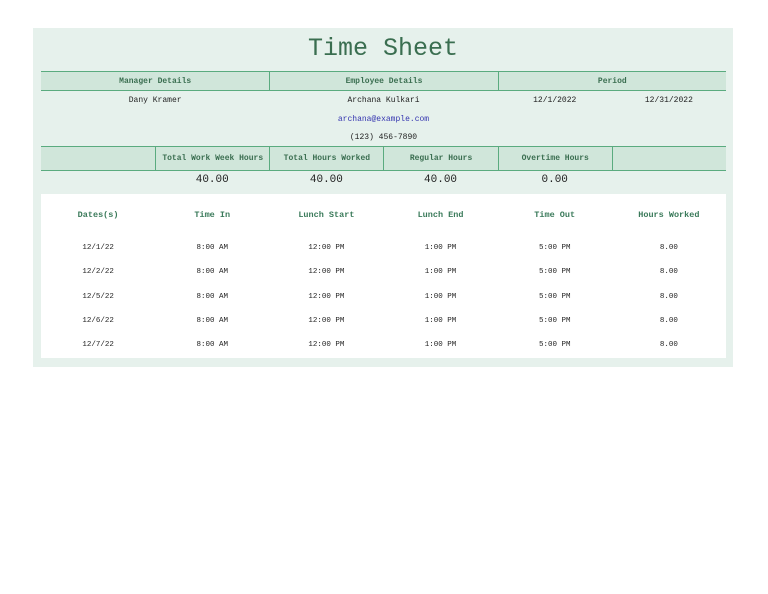 The image size is (768, 594). I want to click on employee-name: Archana Kulkari, so click(383, 100).